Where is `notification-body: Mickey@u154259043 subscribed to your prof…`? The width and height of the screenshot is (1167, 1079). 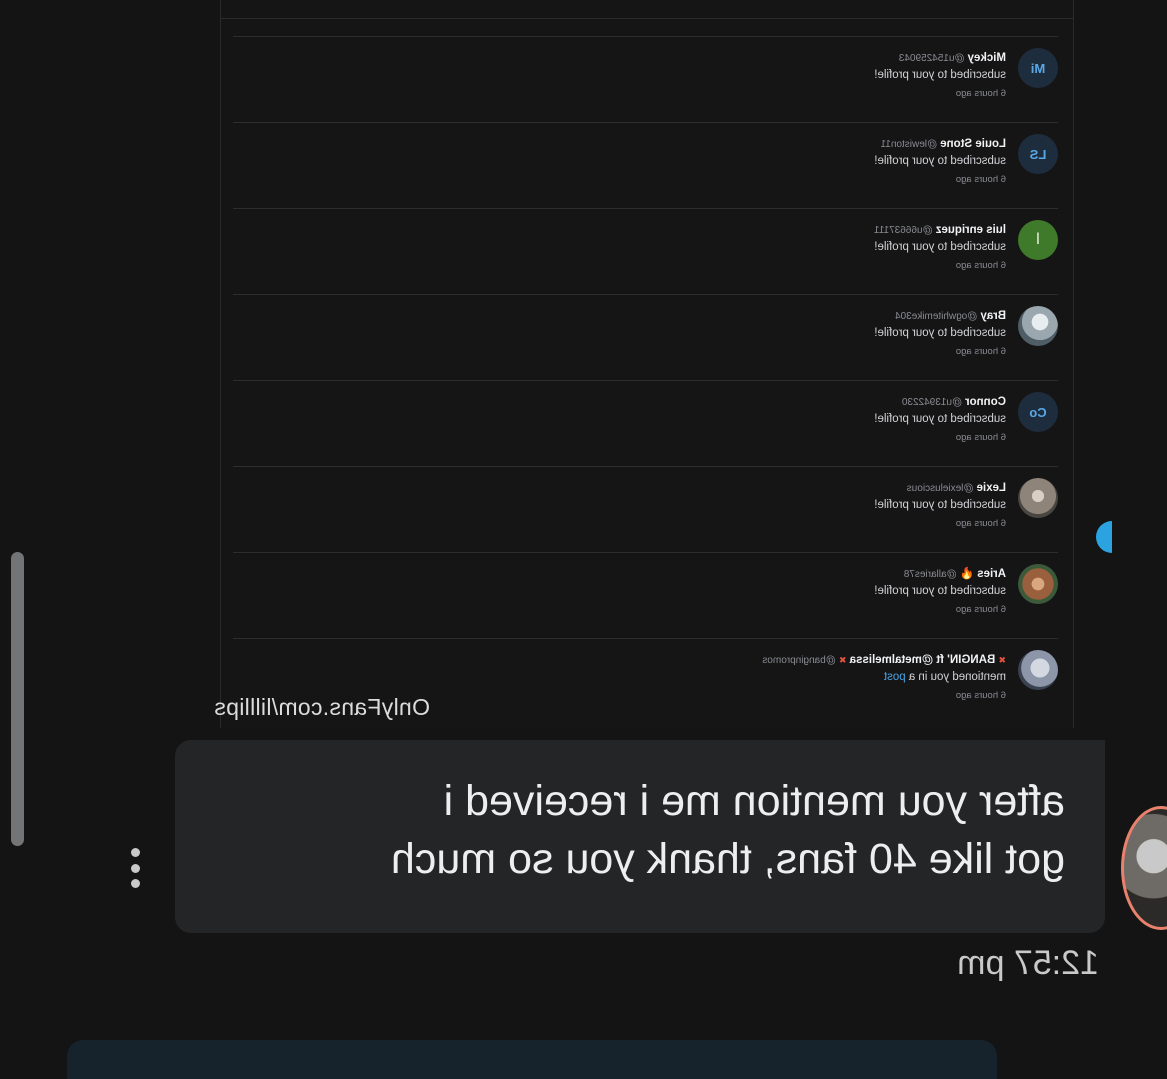 notification-body: Mickey@u154259043 subscribed to your prof… is located at coordinates (619, 76).